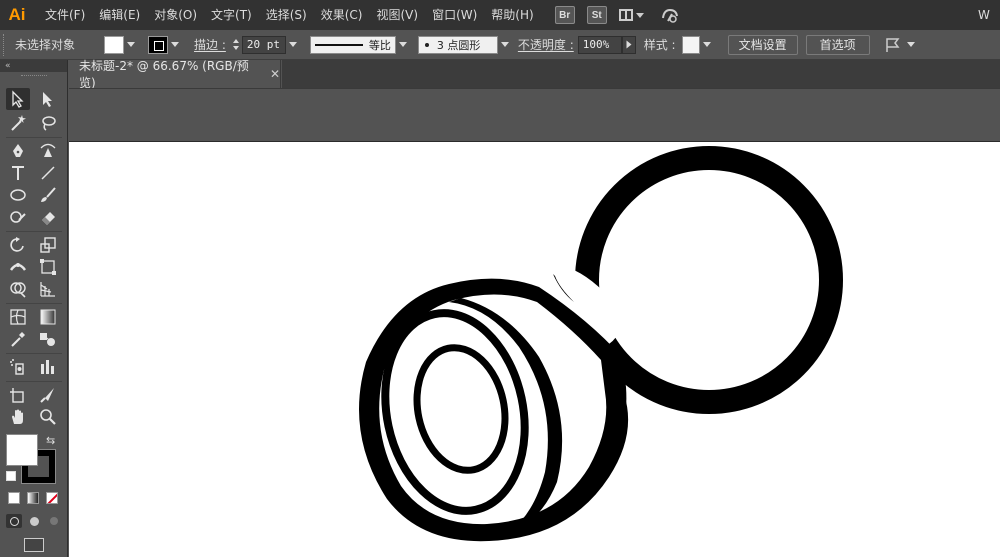 This screenshot has height=557, width=1000. What do you see at coordinates (18, 339) in the screenshot?
I see `eyedropper-tool` at bounding box center [18, 339].